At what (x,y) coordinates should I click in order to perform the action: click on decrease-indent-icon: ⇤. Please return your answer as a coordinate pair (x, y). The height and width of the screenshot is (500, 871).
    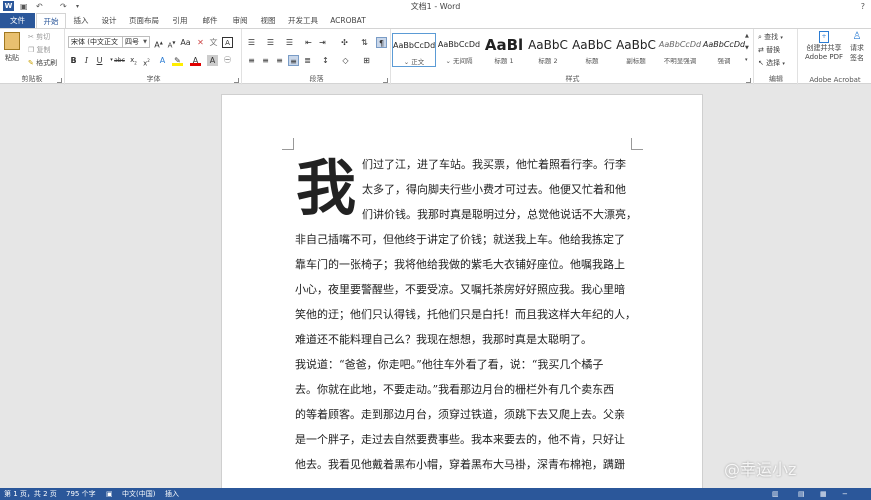
    Looking at the image, I should click on (308, 42).